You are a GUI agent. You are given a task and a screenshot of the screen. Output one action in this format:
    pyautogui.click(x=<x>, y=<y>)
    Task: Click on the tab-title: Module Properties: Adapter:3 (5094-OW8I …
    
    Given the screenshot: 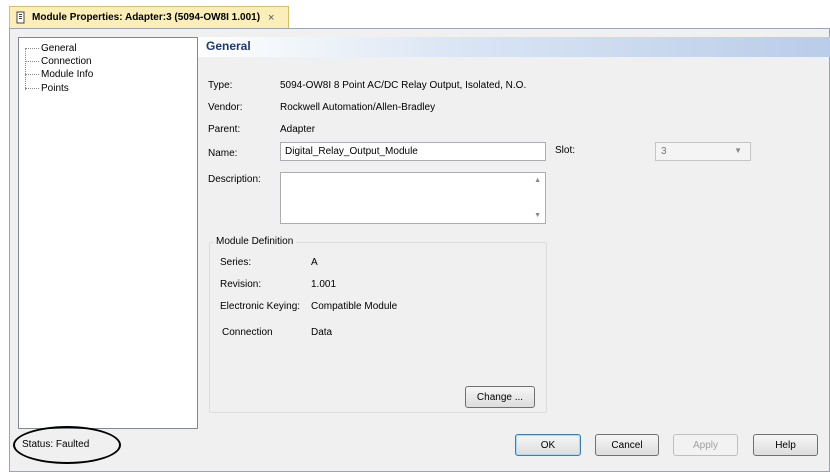 What is the action you would take?
    pyautogui.click(x=146, y=17)
    